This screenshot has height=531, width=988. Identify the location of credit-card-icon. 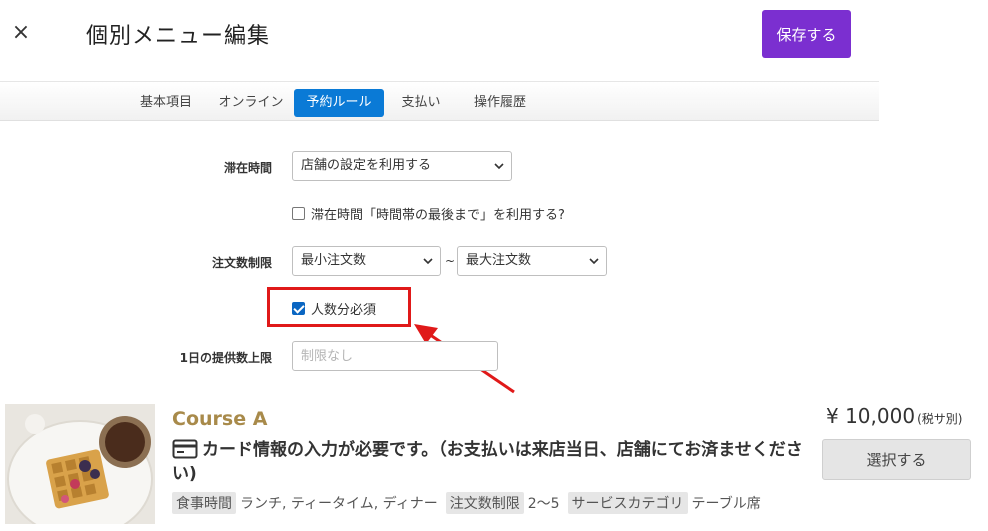
(185, 449).